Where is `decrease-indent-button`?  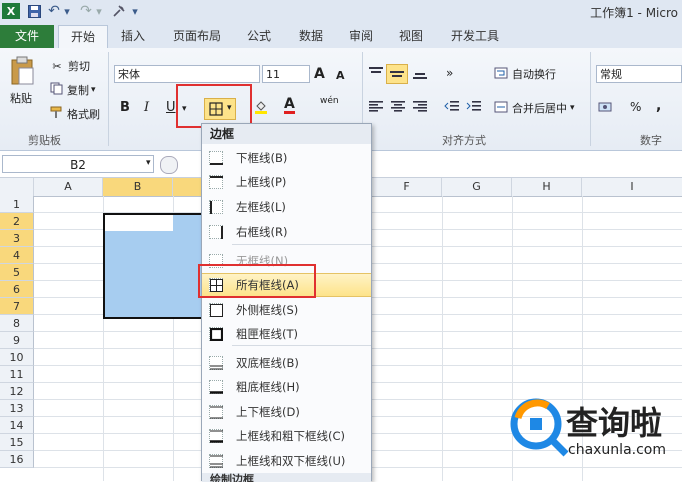 decrease-indent-button is located at coordinates (452, 106).